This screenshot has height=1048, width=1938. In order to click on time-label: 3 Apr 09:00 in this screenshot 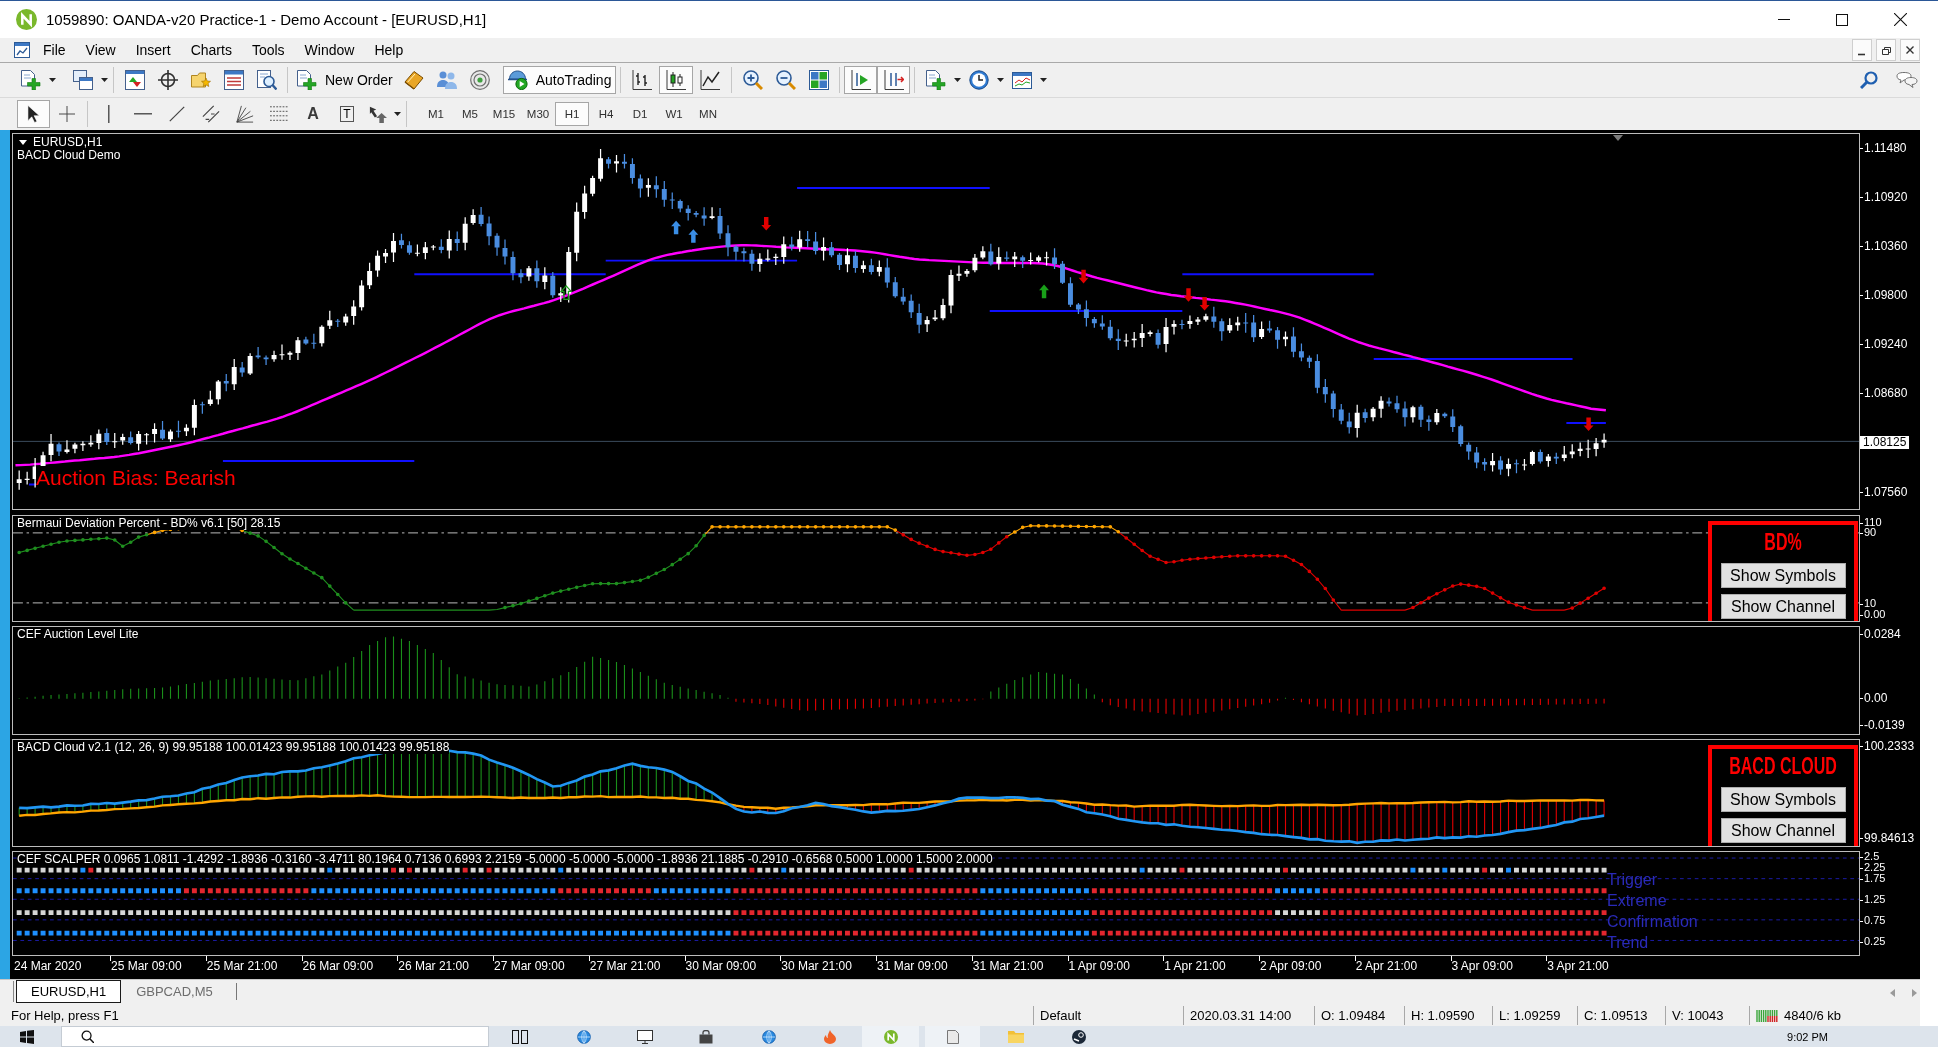, I will do `click(1498, 967)`.